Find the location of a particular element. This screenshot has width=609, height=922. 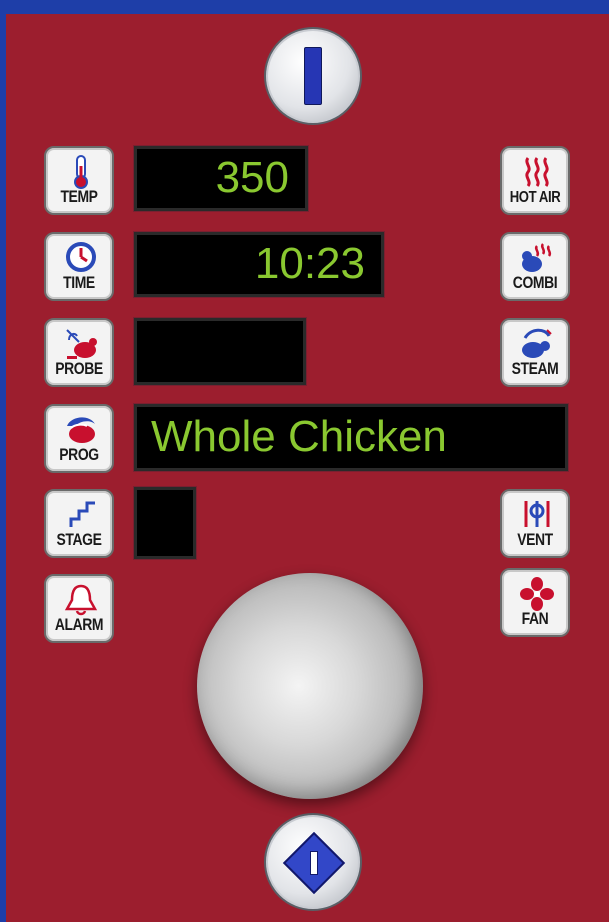

temp-label: TEMP is located at coordinates (79, 196).